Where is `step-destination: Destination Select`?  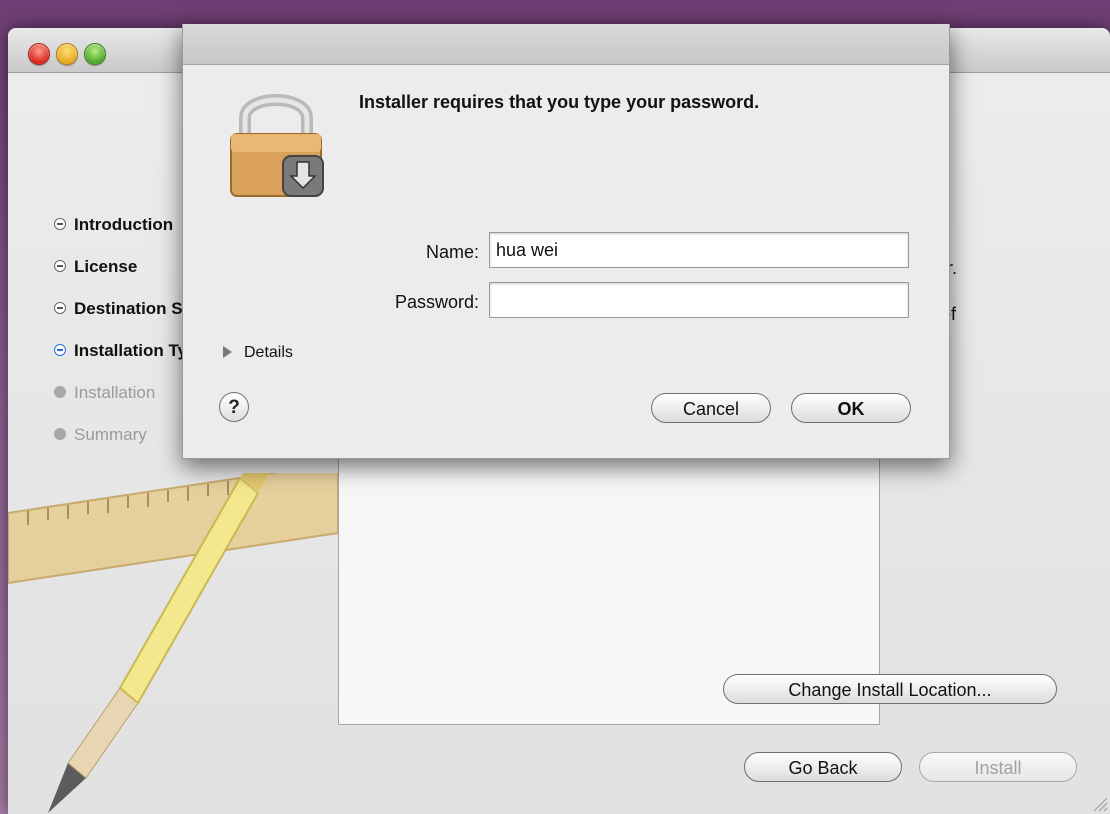
step-destination: Destination Select is located at coordinates (124, 318).